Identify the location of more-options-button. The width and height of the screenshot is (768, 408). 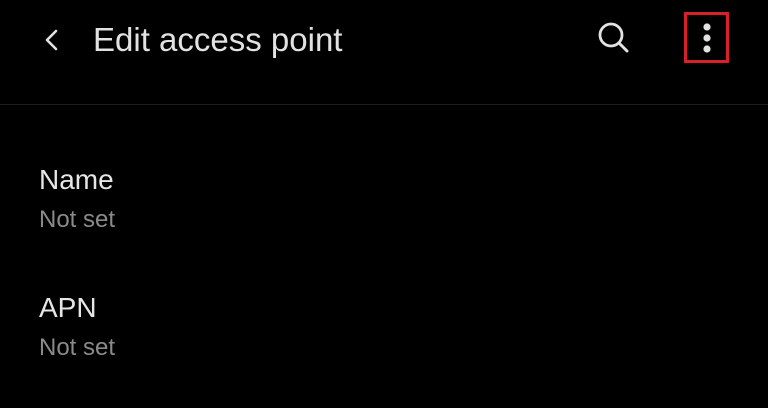
(706, 37).